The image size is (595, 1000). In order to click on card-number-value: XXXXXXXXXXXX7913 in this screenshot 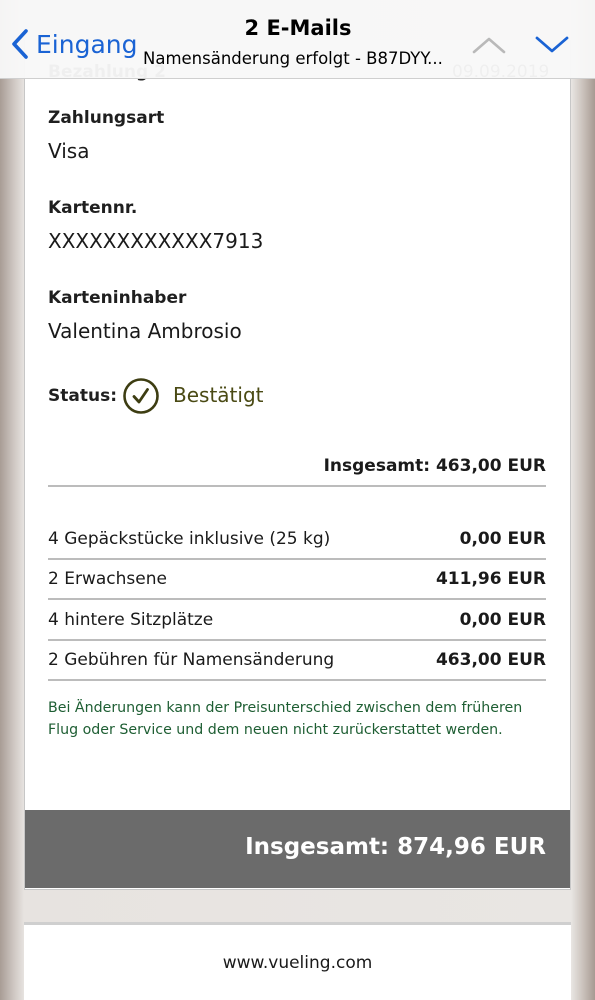, I will do `click(156, 241)`.